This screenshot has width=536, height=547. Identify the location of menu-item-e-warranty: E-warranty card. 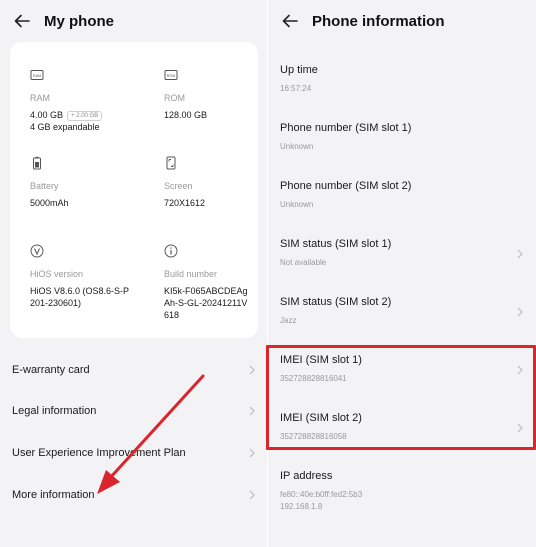
(134, 370).